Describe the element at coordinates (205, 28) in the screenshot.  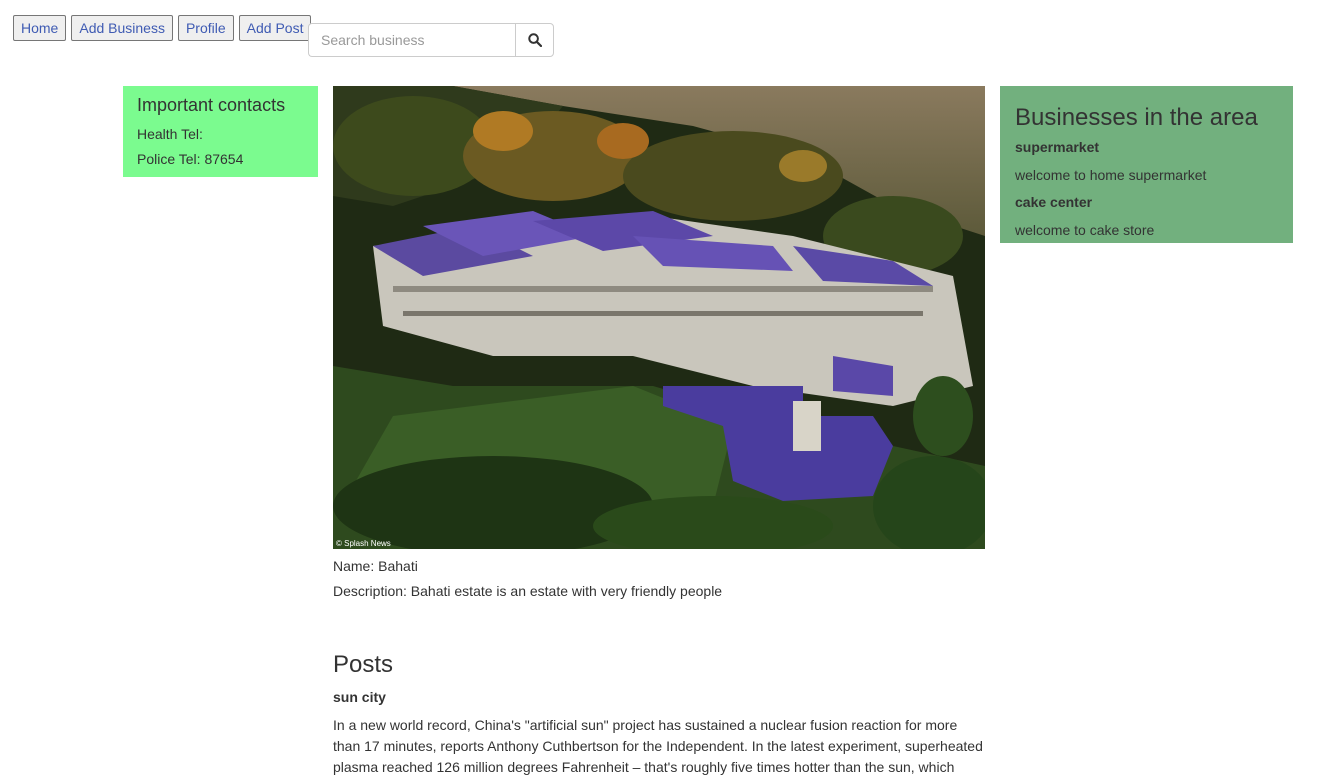
I see `nav-profile-button: Profile` at that location.